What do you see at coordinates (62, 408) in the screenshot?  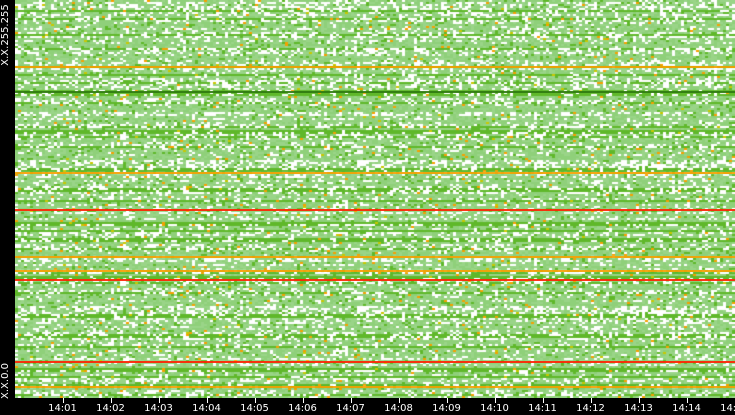 I see `x-tick-label: 14:01` at bounding box center [62, 408].